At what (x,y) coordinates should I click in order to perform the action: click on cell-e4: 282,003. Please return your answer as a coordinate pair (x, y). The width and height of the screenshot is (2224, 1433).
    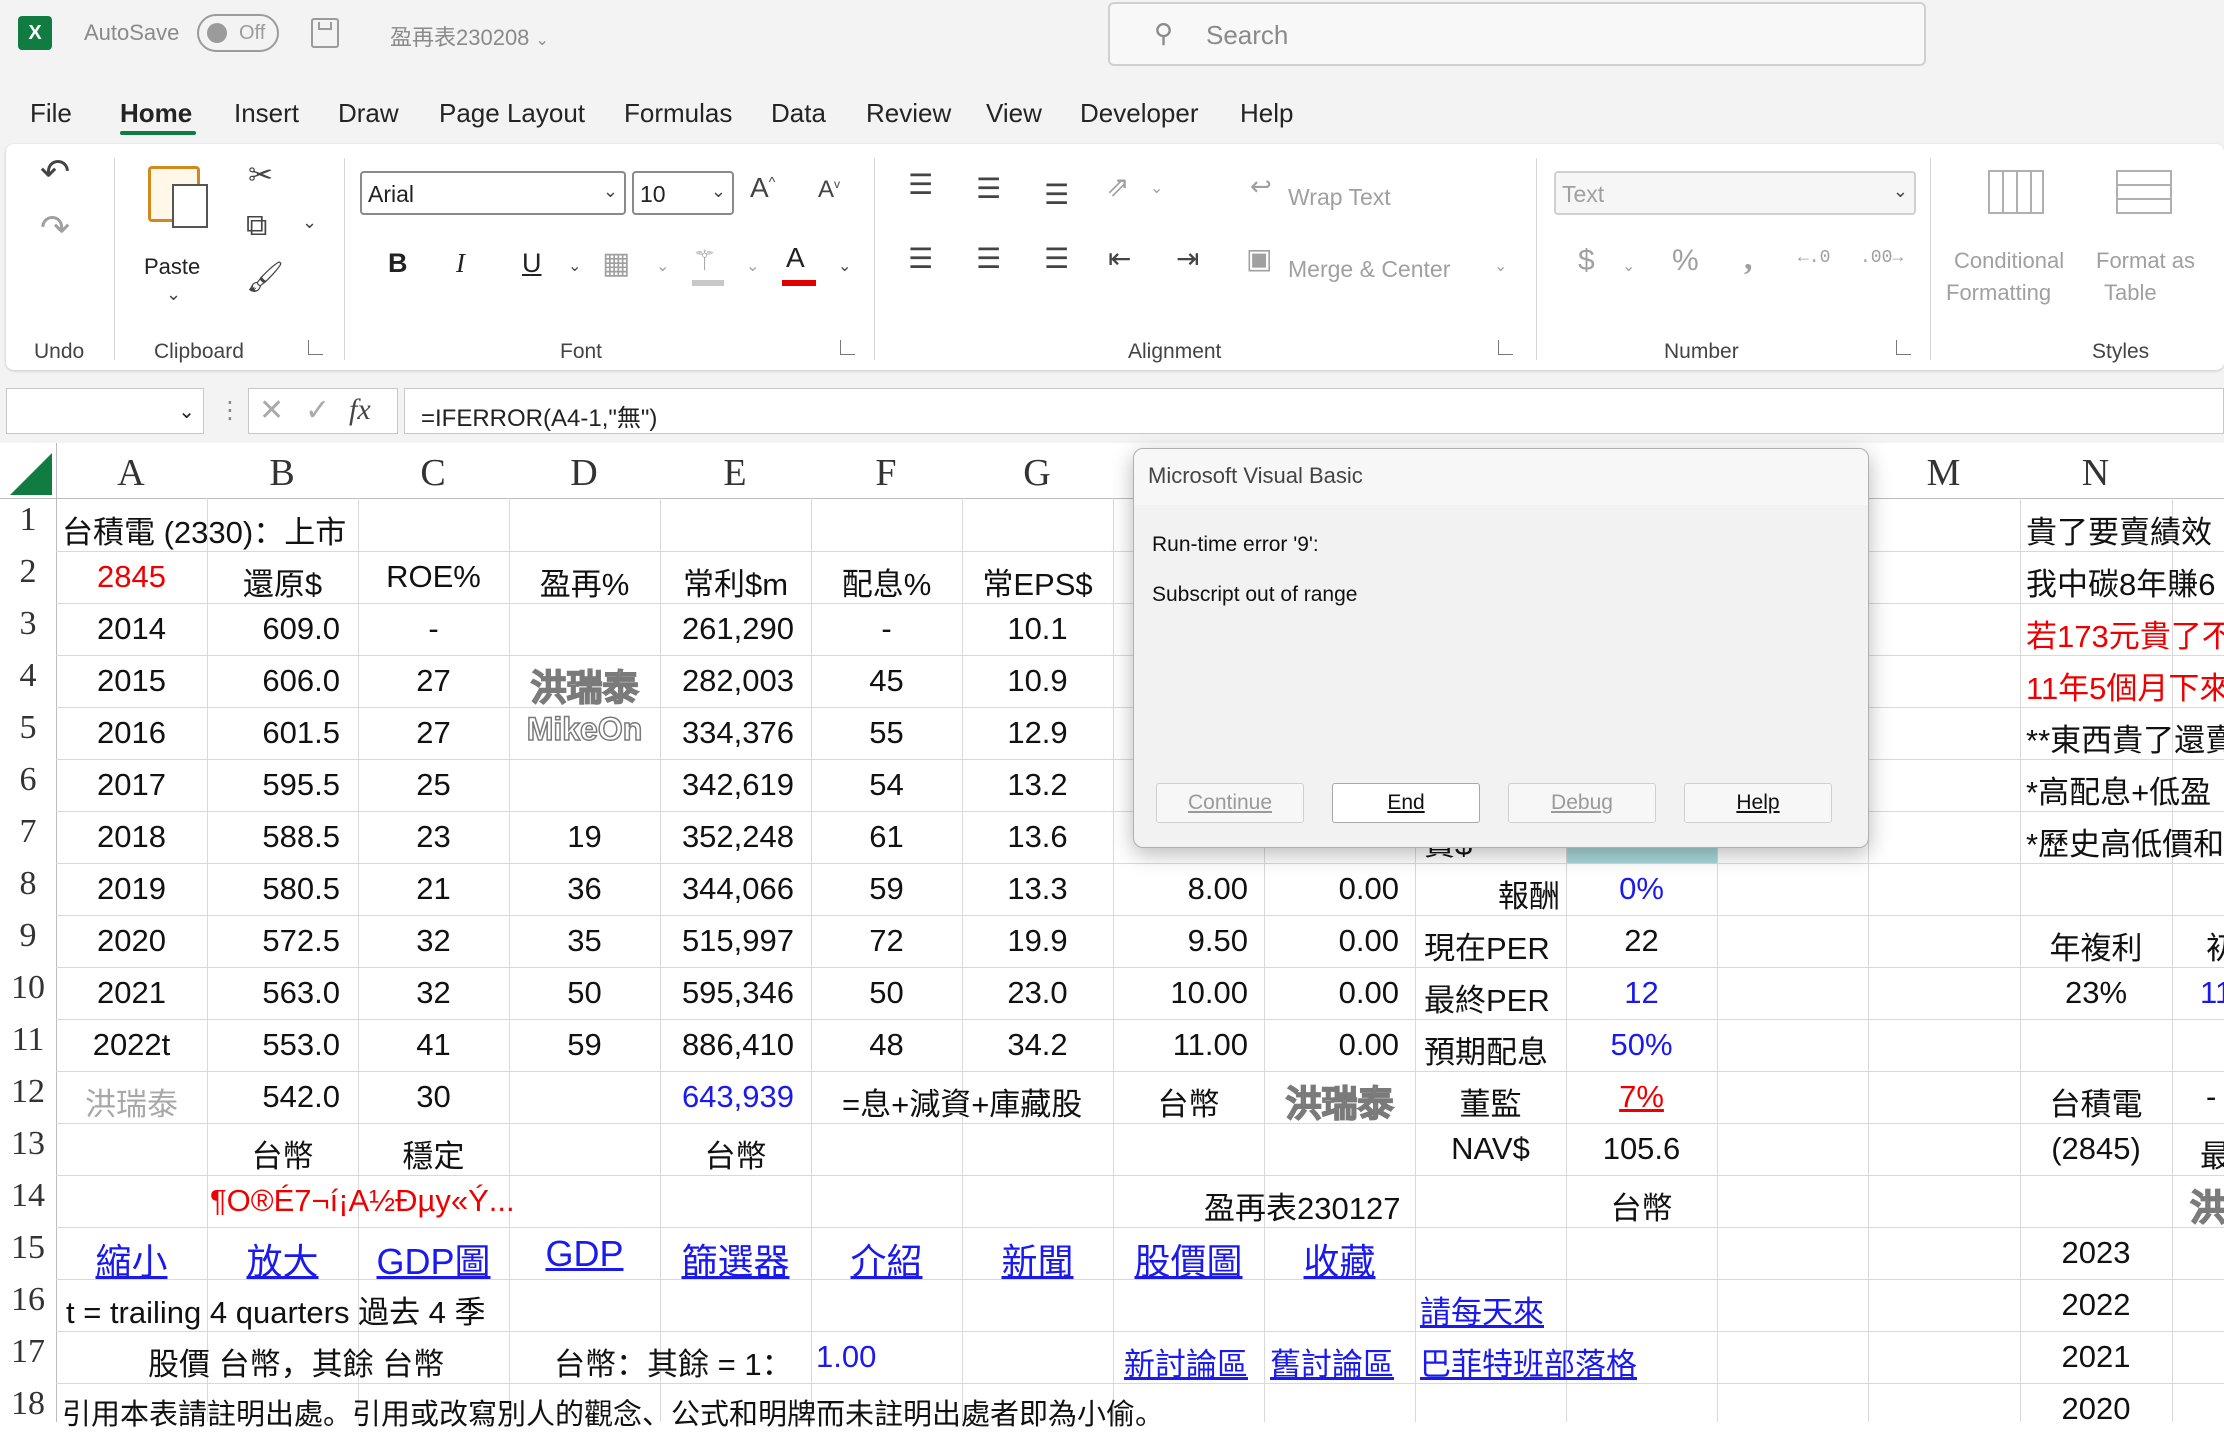
    Looking at the image, I should click on (727, 681).